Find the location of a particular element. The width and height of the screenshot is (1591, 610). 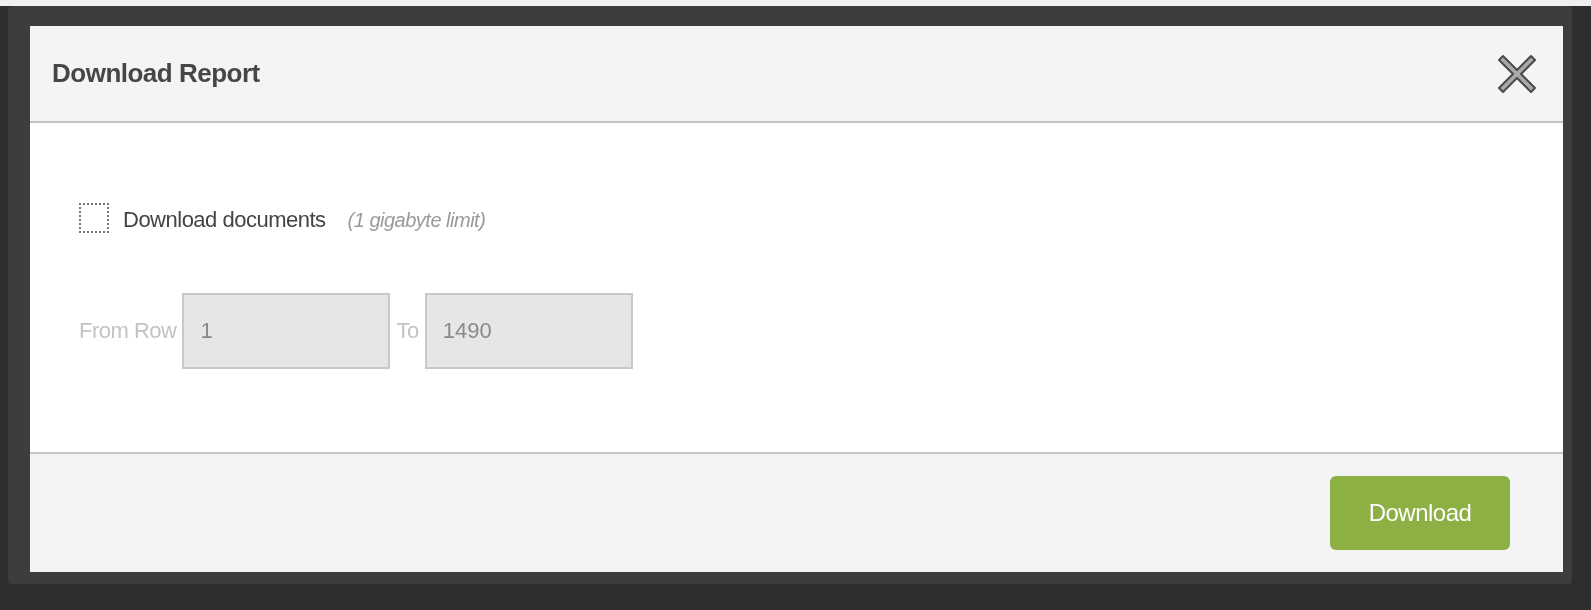

checkbox-label: Download documents is located at coordinates (224, 220).